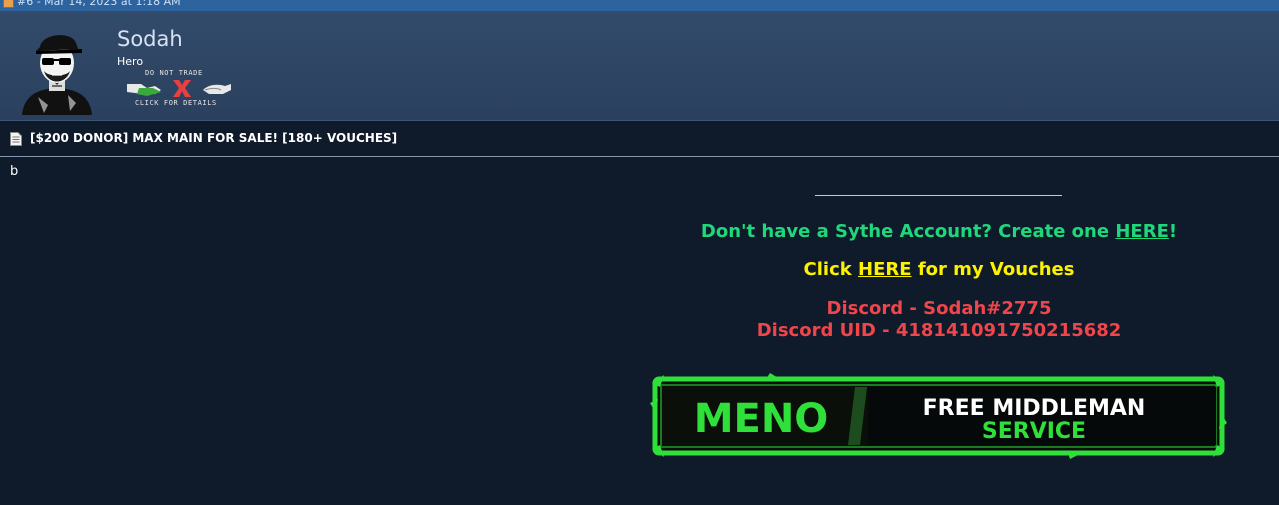  What do you see at coordinates (130, 61) in the screenshot?
I see `user-title: Hero` at bounding box center [130, 61].